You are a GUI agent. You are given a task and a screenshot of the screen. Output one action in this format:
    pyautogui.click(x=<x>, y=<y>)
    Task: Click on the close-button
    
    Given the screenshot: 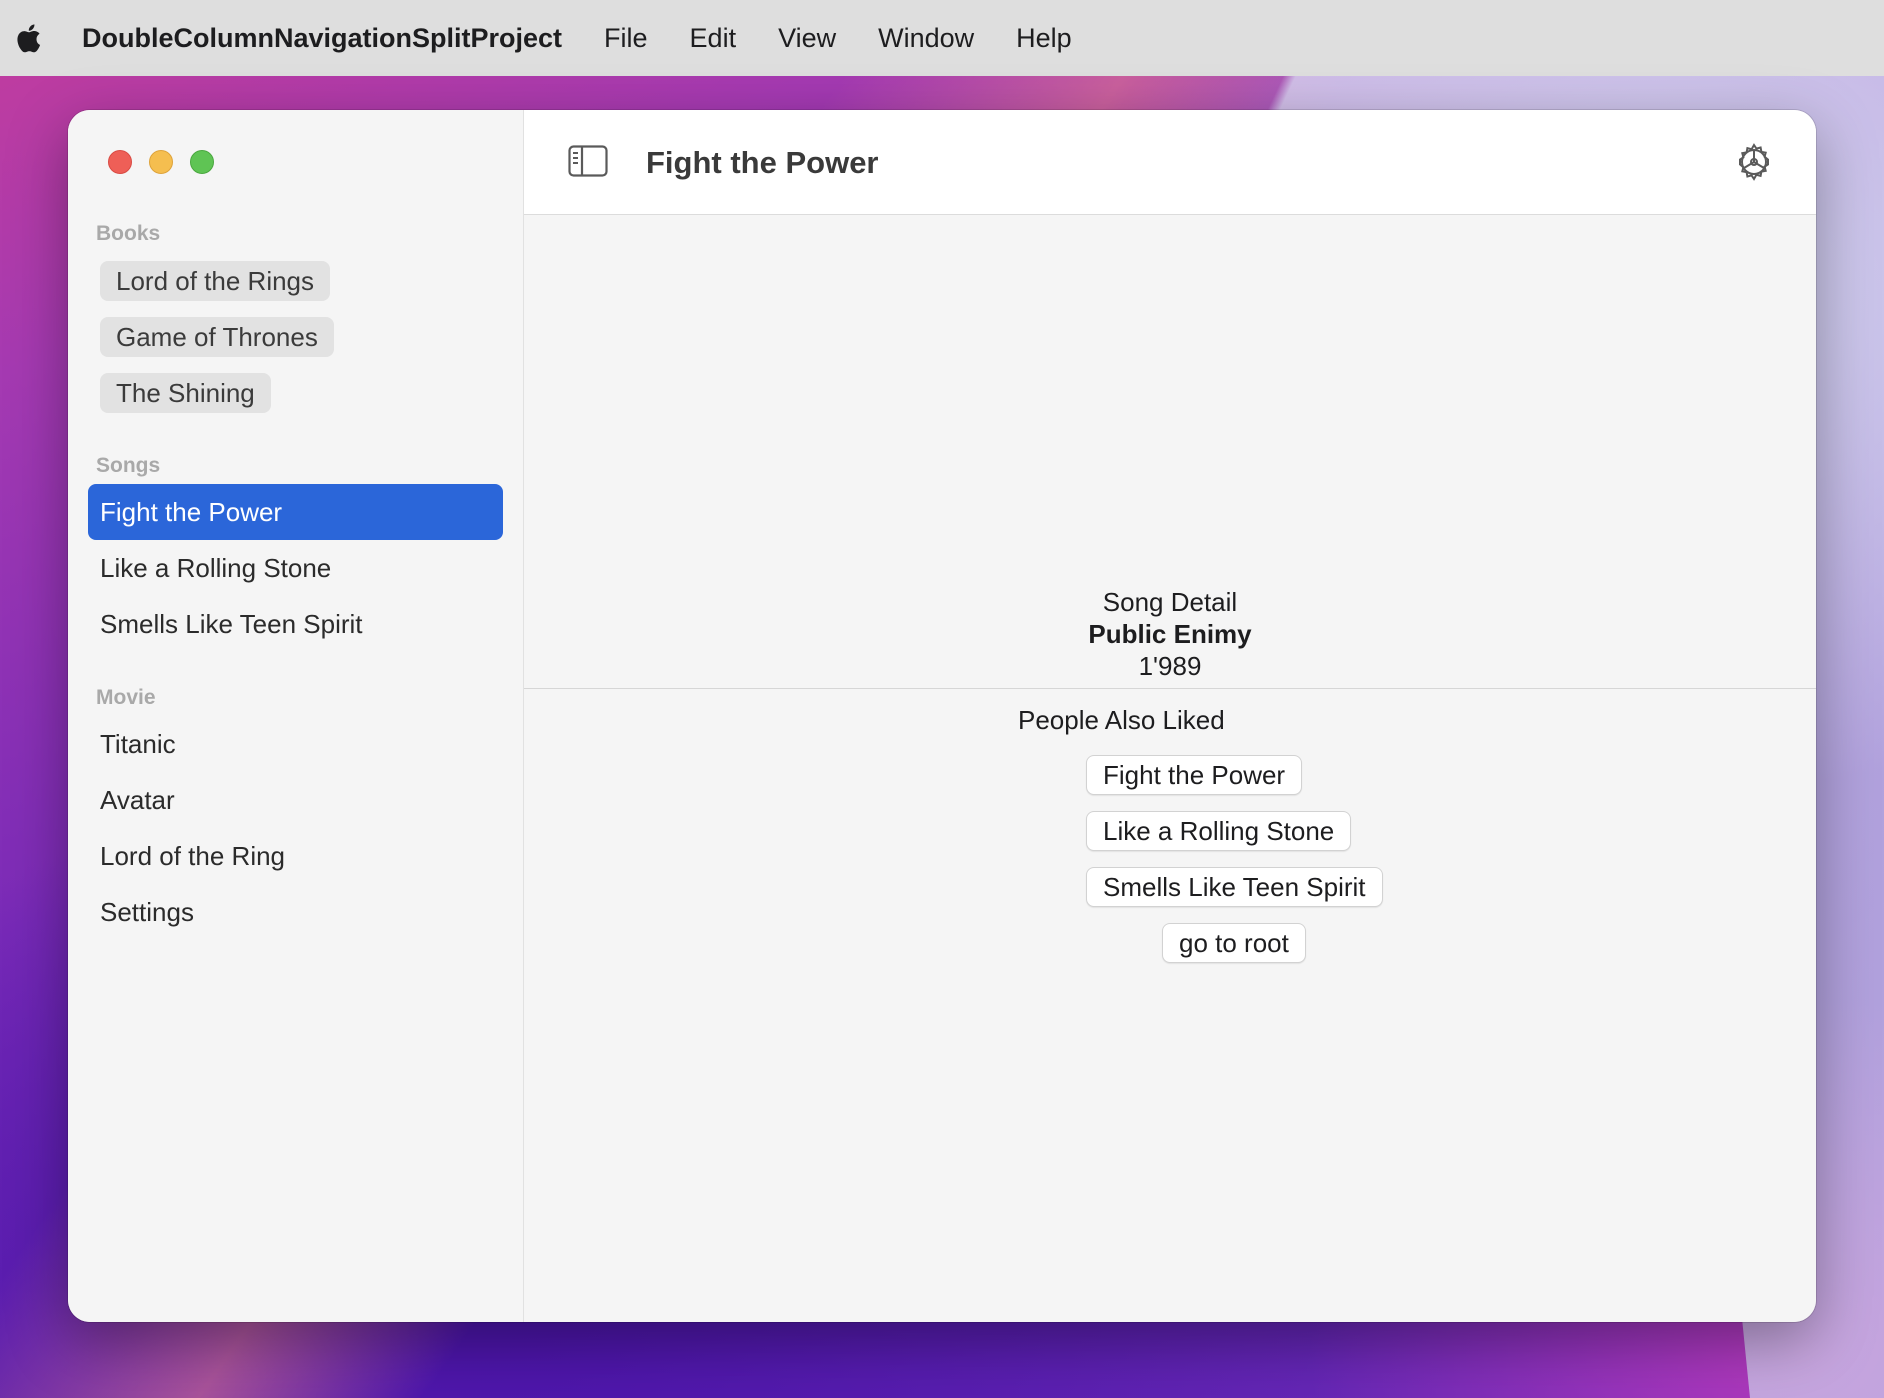 What is the action you would take?
    pyautogui.click(x=120, y=162)
    